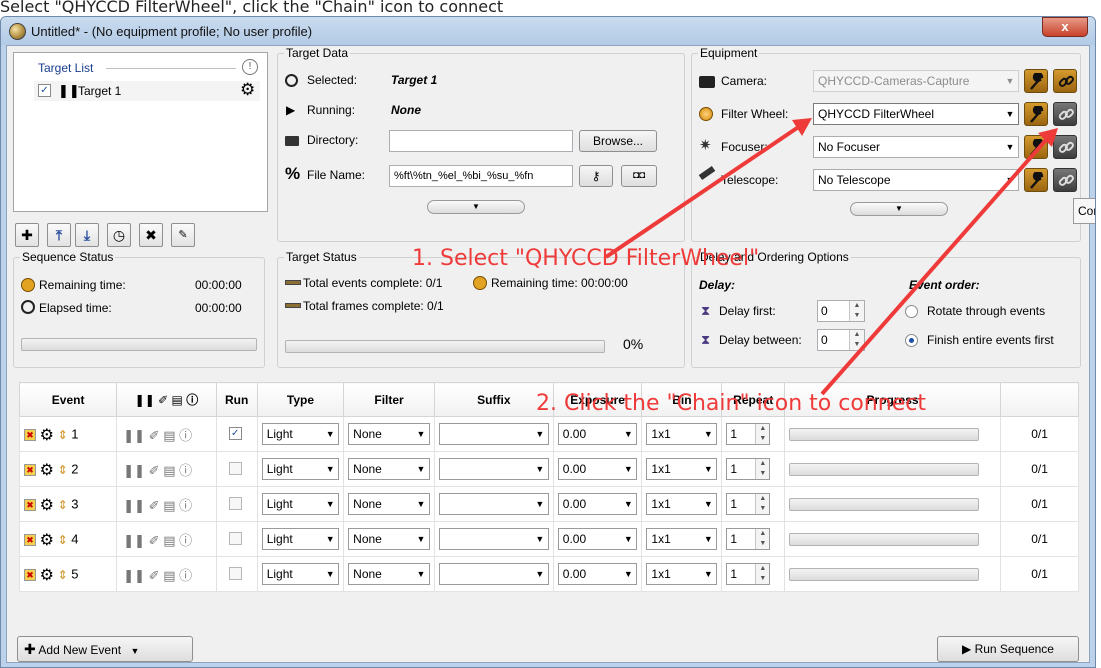  What do you see at coordinates (586, 258) in the screenshot?
I see `annotation-step-1: 1. Select "QHYCCD FilterWheel"` at bounding box center [586, 258].